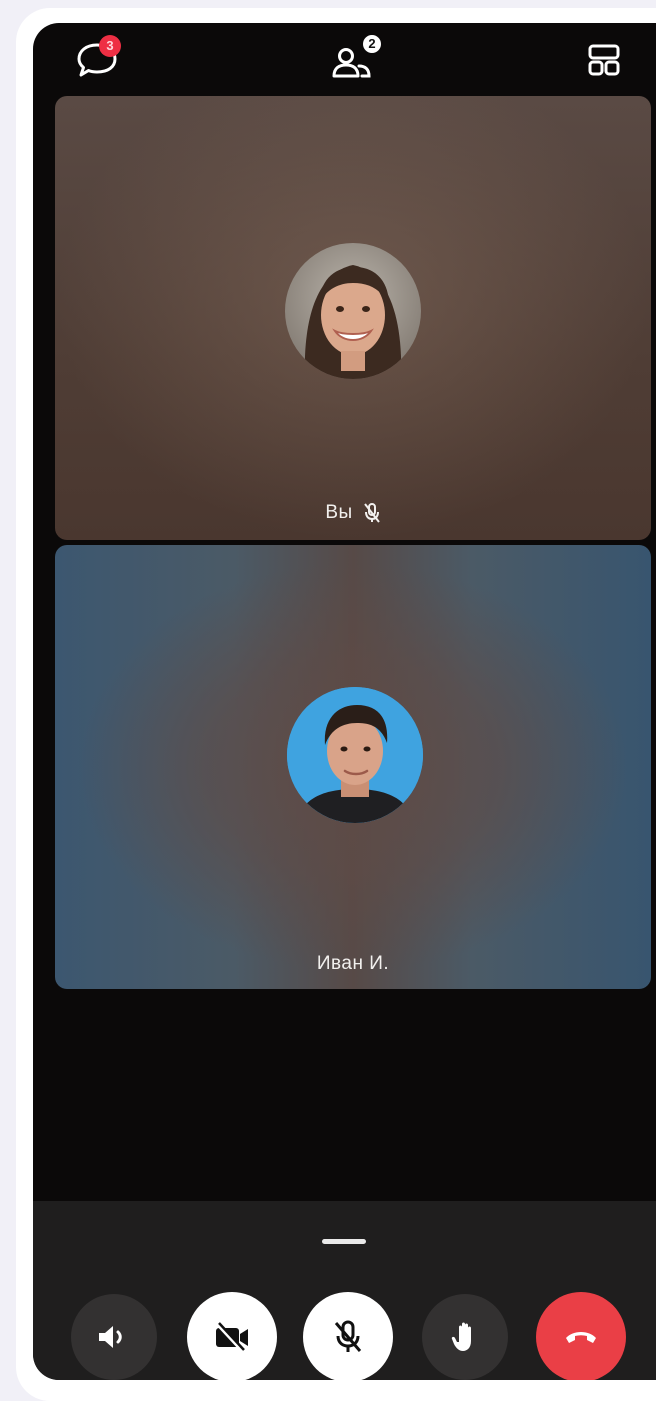 The image size is (656, 1401). What do you see at coordinates (372, 44) in the screenshot?
I see `participants-count-badge: 2` at bounding box center [372, 44].